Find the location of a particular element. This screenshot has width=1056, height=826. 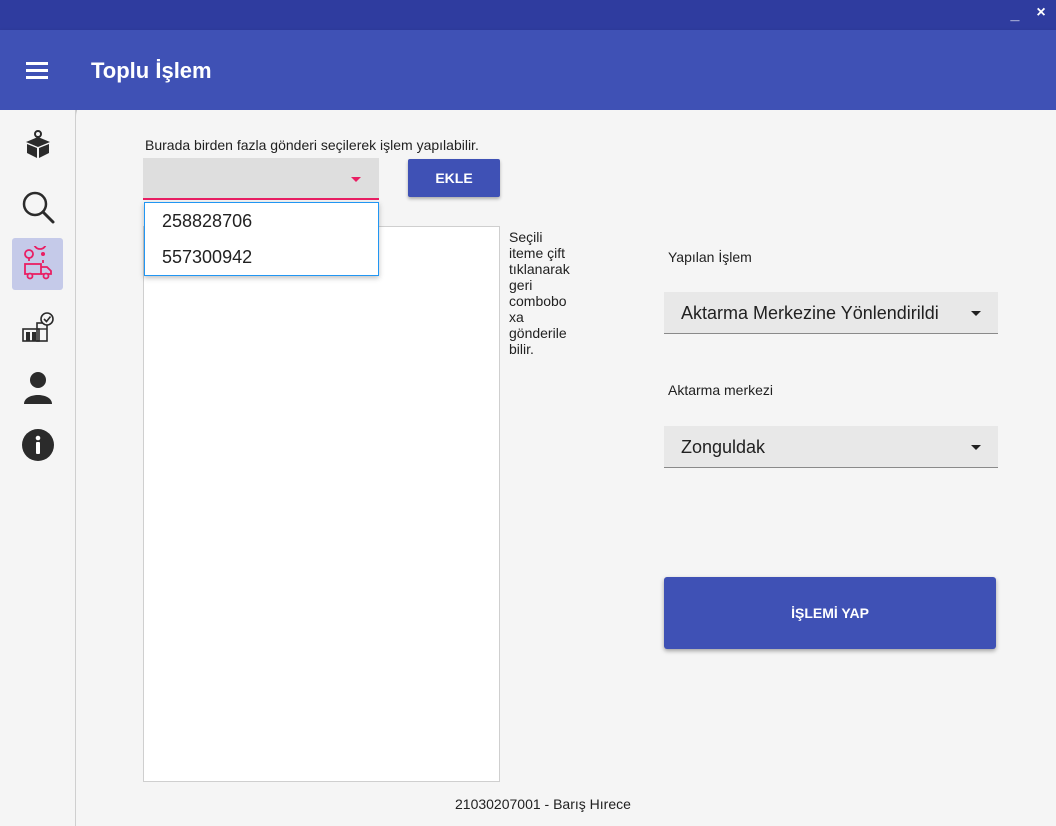

user-icon is located at coordinates (38, 388).